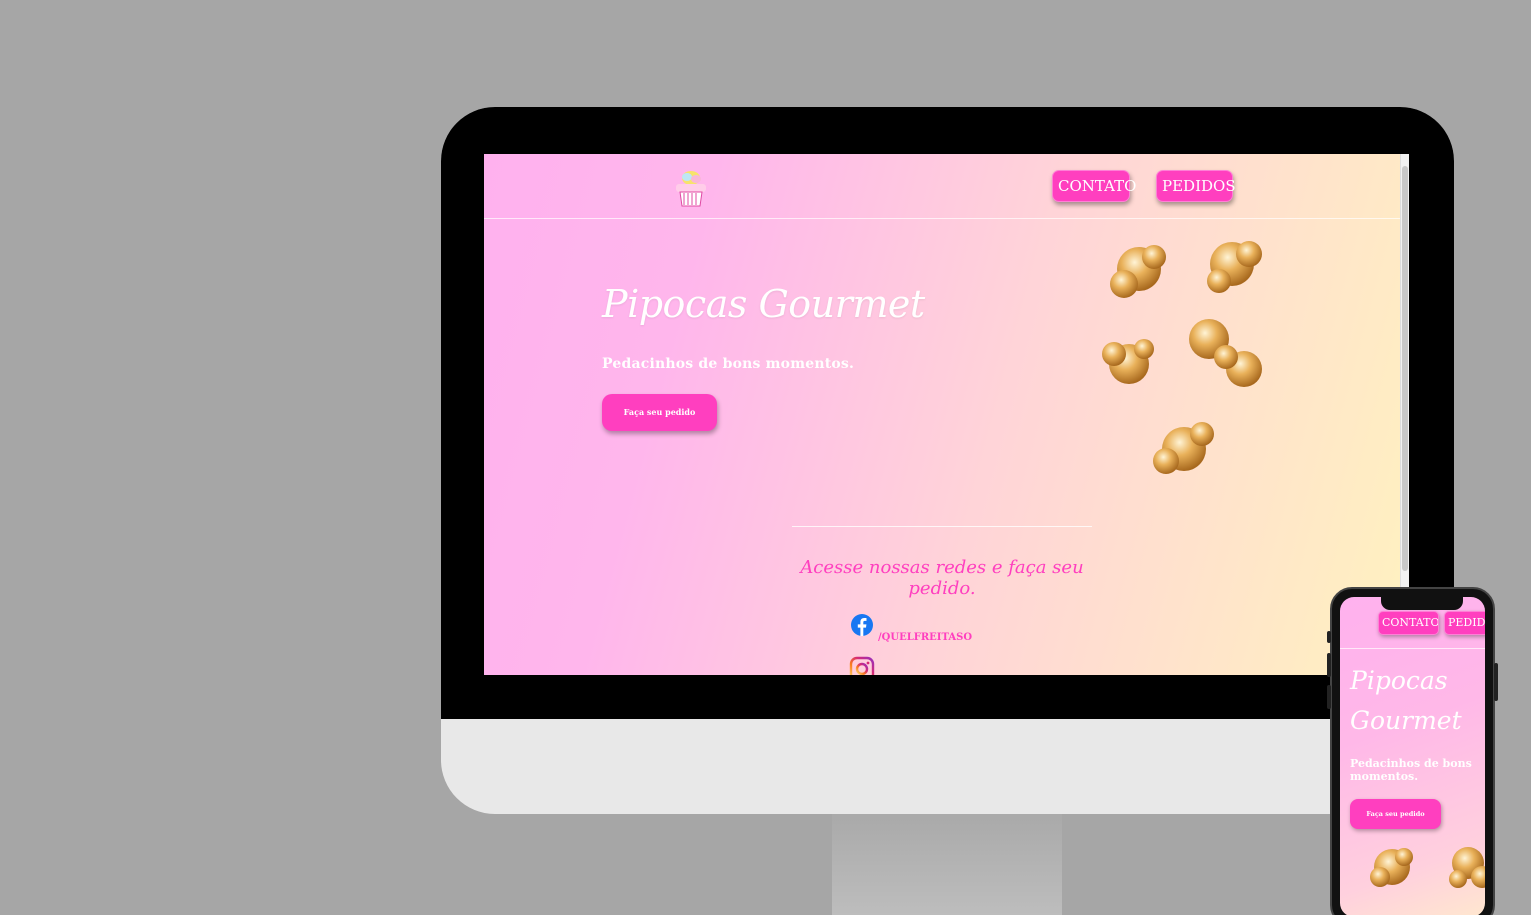 This screenshot has height=915, width=1531. Describe the element at coordinates (1329, 697) in the screenshot. I see `phone-volume-down` at that location.